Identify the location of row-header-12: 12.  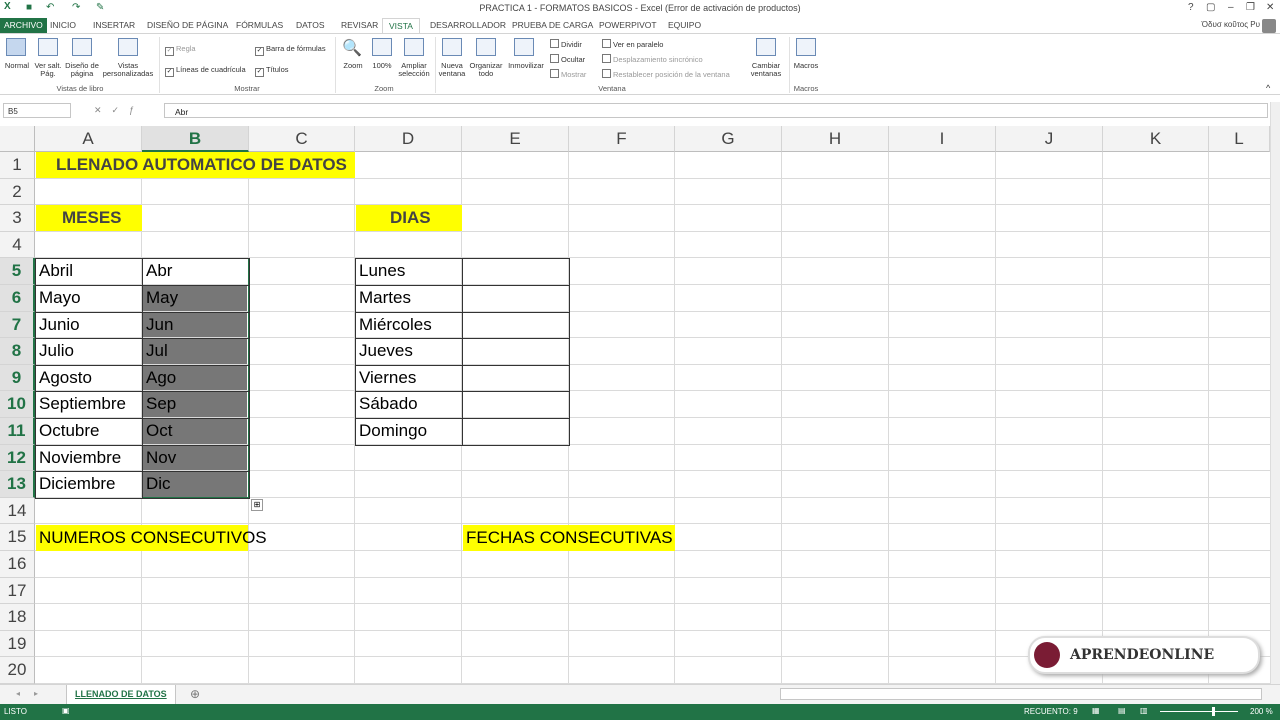
(17, 458).